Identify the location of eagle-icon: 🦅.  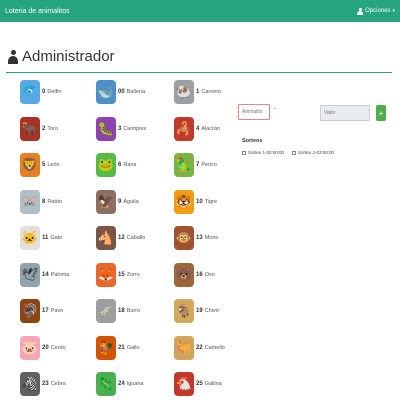
(106, 201).